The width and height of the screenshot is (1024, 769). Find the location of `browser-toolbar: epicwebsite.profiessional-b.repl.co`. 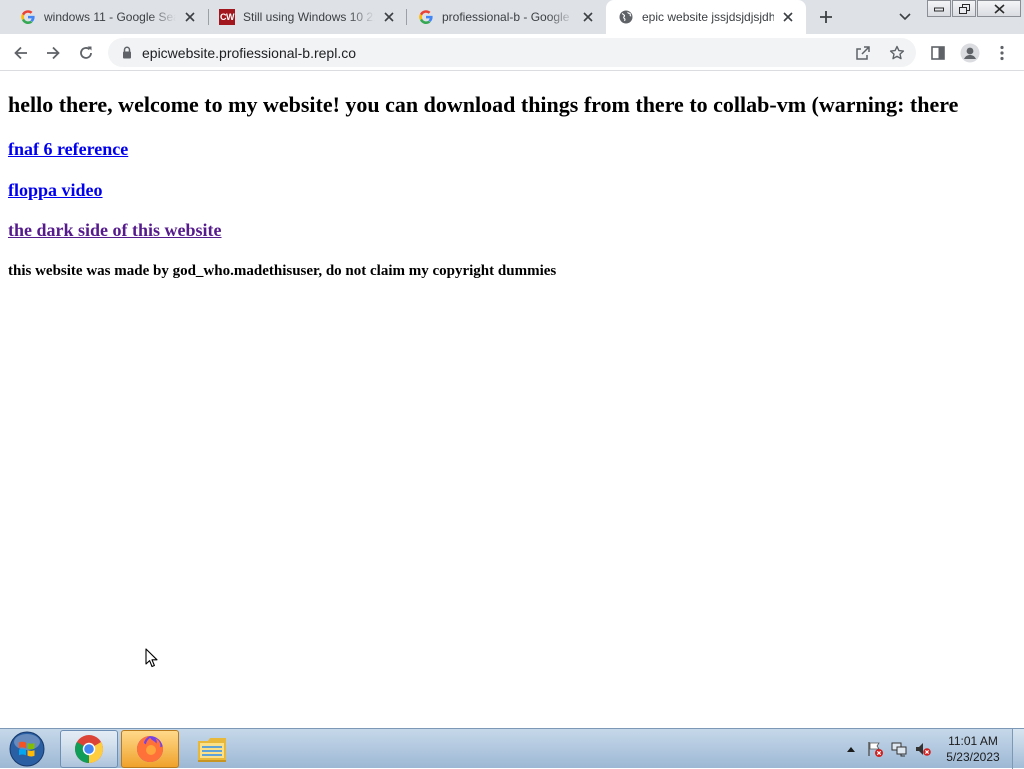

browser-toolbar: epicwebsite.profiessional-b.repl.co is located at coordinates (512, 52).